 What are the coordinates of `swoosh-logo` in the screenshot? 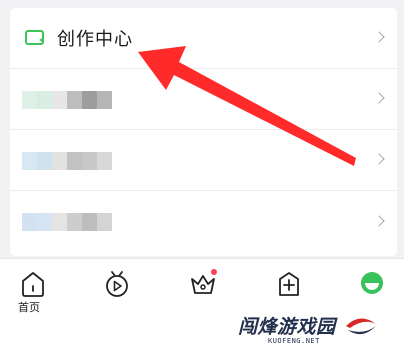 It's located at (361, 326).